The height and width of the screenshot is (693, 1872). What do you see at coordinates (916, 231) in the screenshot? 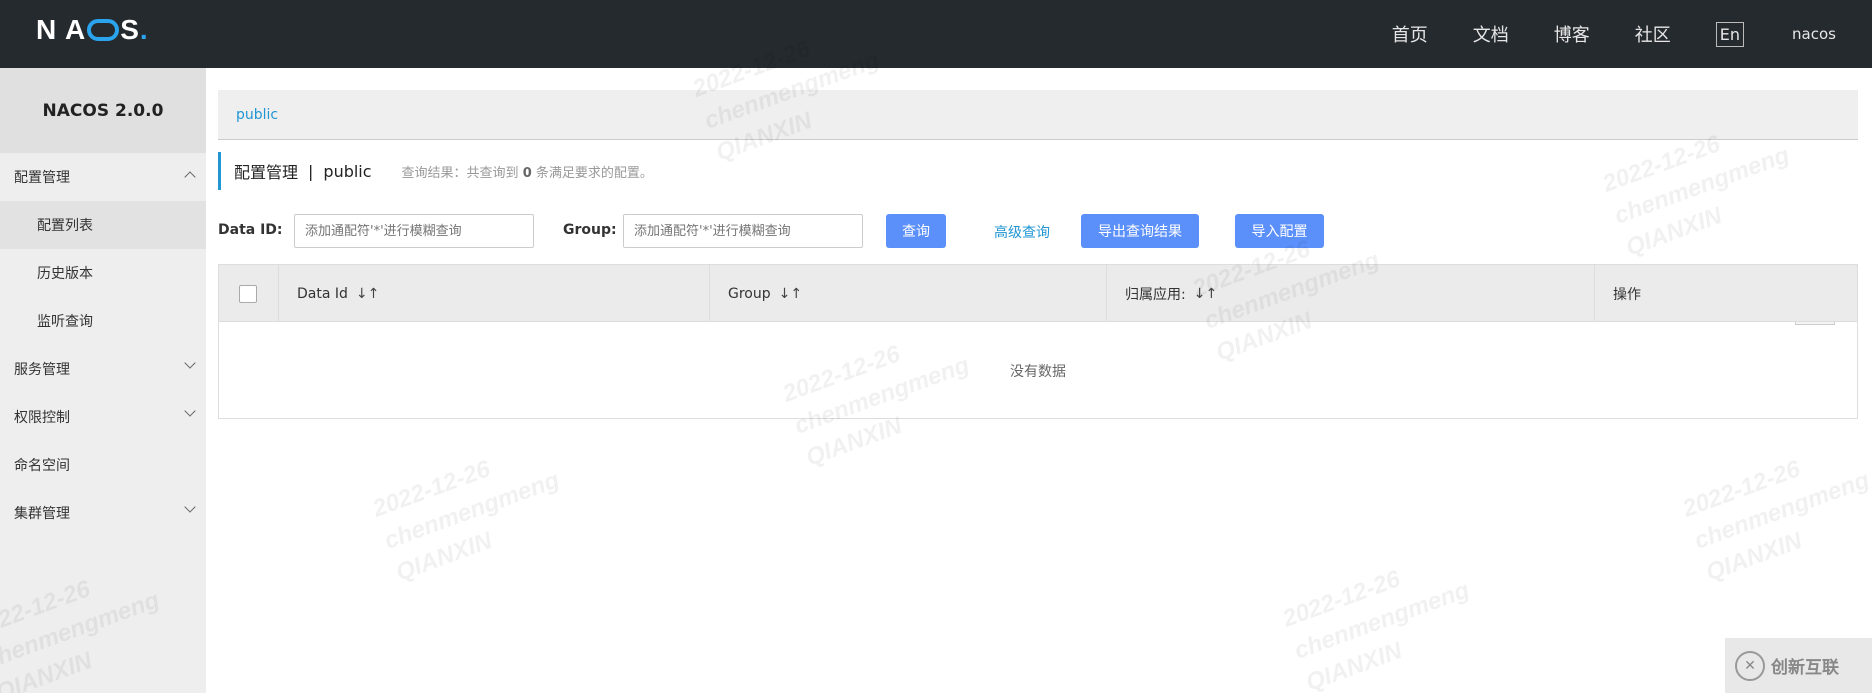
I see `query-button: 查询` at bounding box center [916, 231].